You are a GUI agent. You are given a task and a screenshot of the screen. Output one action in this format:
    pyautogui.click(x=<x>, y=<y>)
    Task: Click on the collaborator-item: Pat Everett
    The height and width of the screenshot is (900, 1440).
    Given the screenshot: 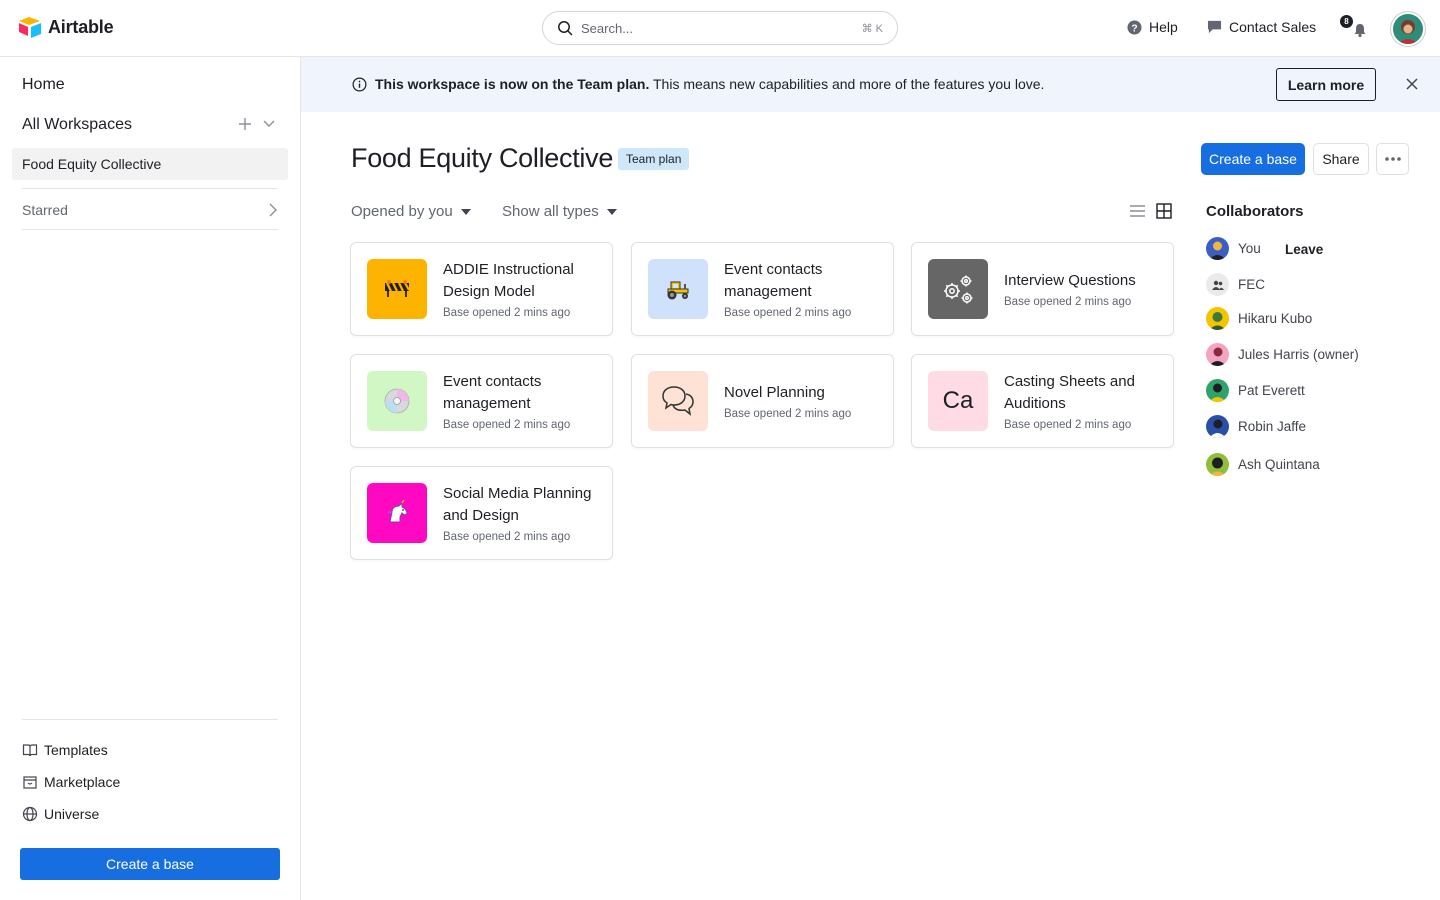 What is the action you would take?
    pyautogui.click(x=1255, y=390)
    